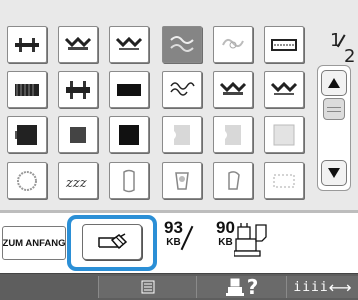 The width and height of the screenshot is (358, 300). I want to click on pc-memory-unit: KB, so click(173, 242).